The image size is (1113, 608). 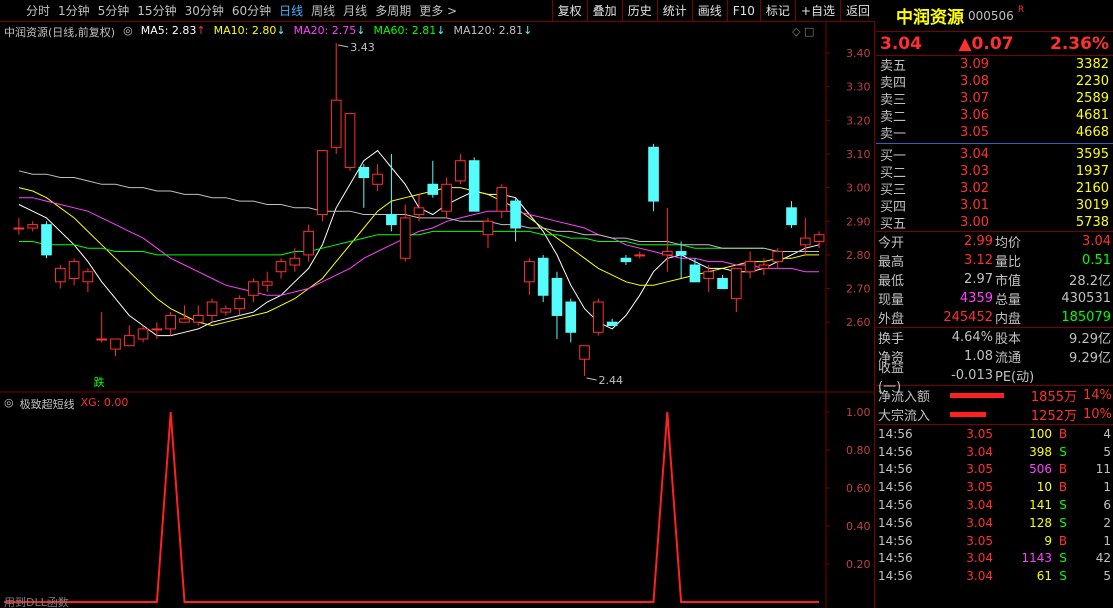 What do you see at coordinates (979, 487) in the screenshot?
I see `tick-price: 3.05` at bounding box center [979, 487].